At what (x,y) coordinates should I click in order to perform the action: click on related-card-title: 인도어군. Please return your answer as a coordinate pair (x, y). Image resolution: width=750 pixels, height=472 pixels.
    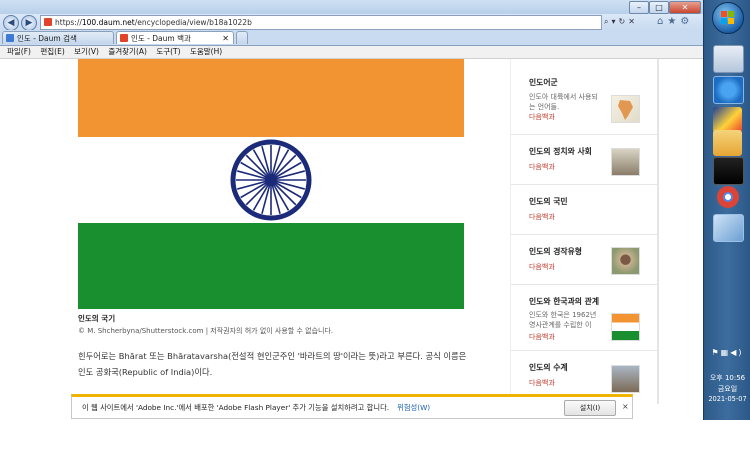
    Looking at the image, I should click on (543, 82).